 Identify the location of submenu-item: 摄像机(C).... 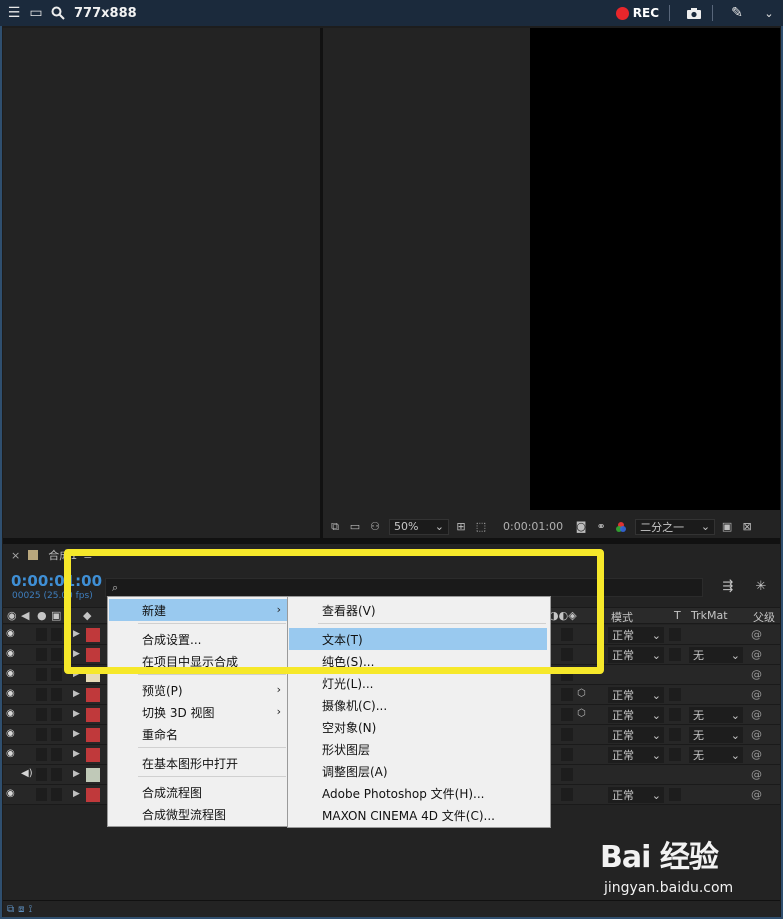
(418, 705).